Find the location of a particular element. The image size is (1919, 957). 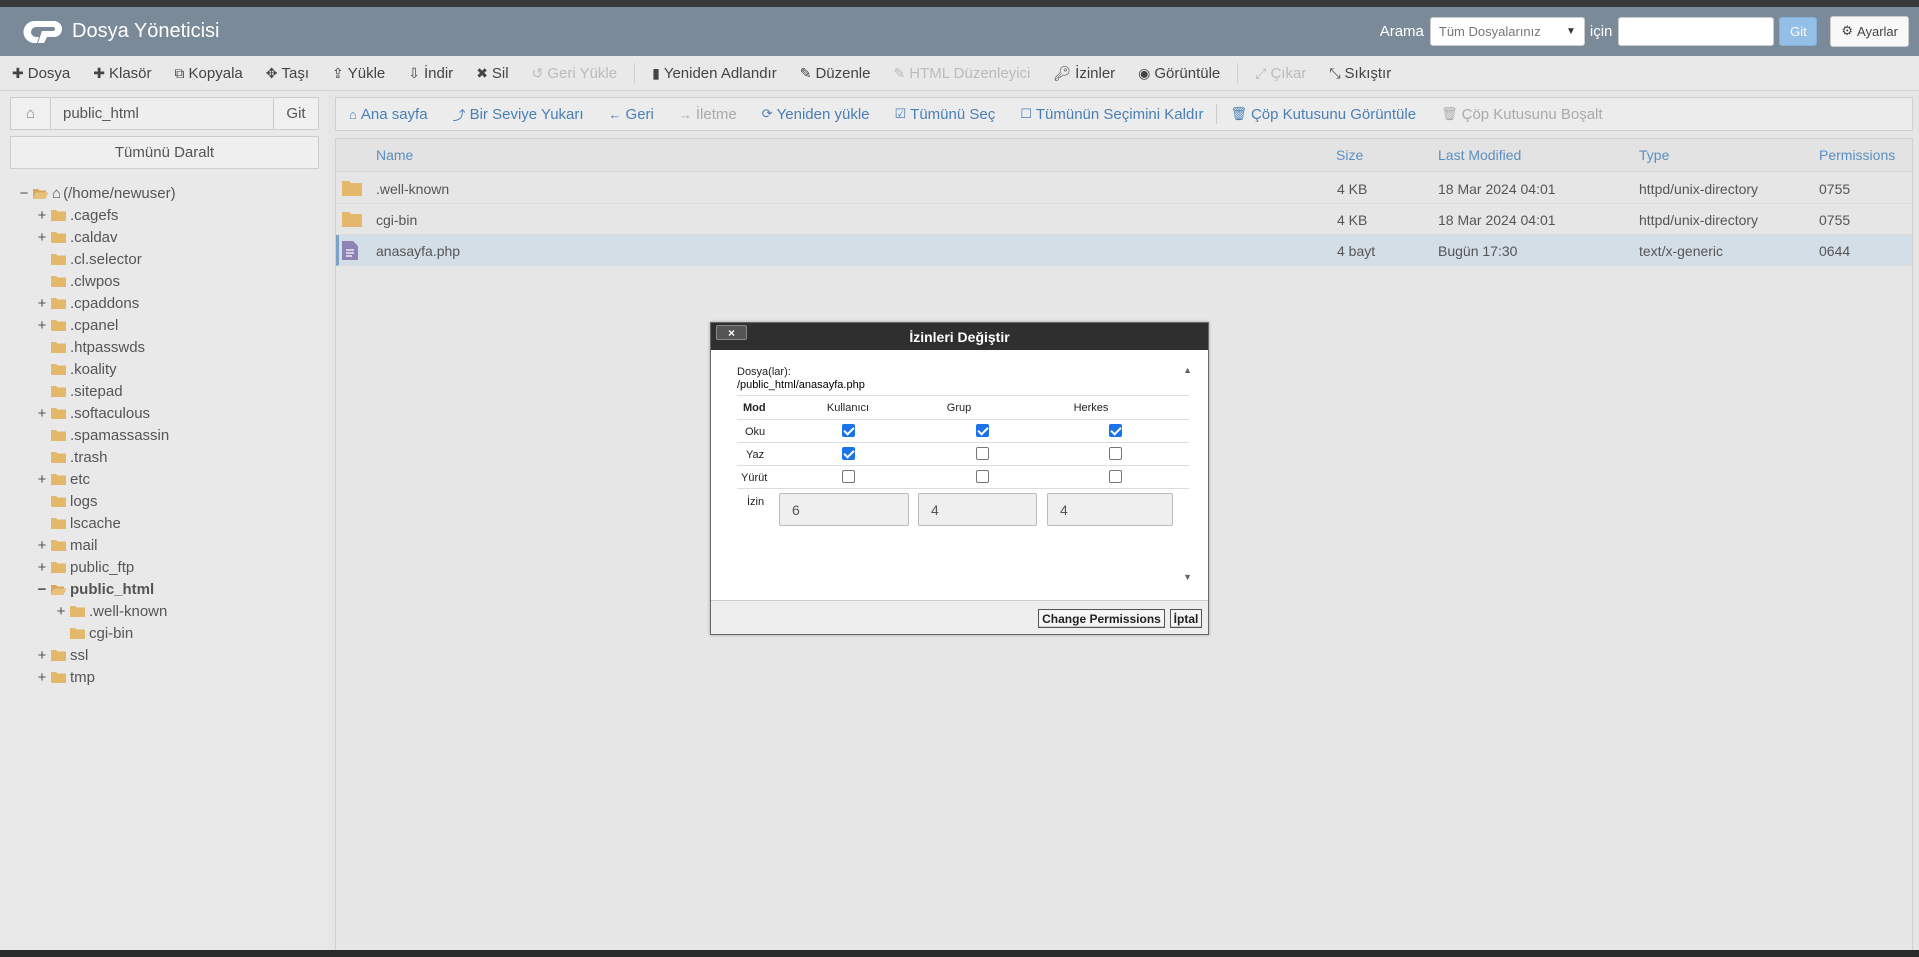

tree-item: .sitepad is located at coordinates (79, 391).